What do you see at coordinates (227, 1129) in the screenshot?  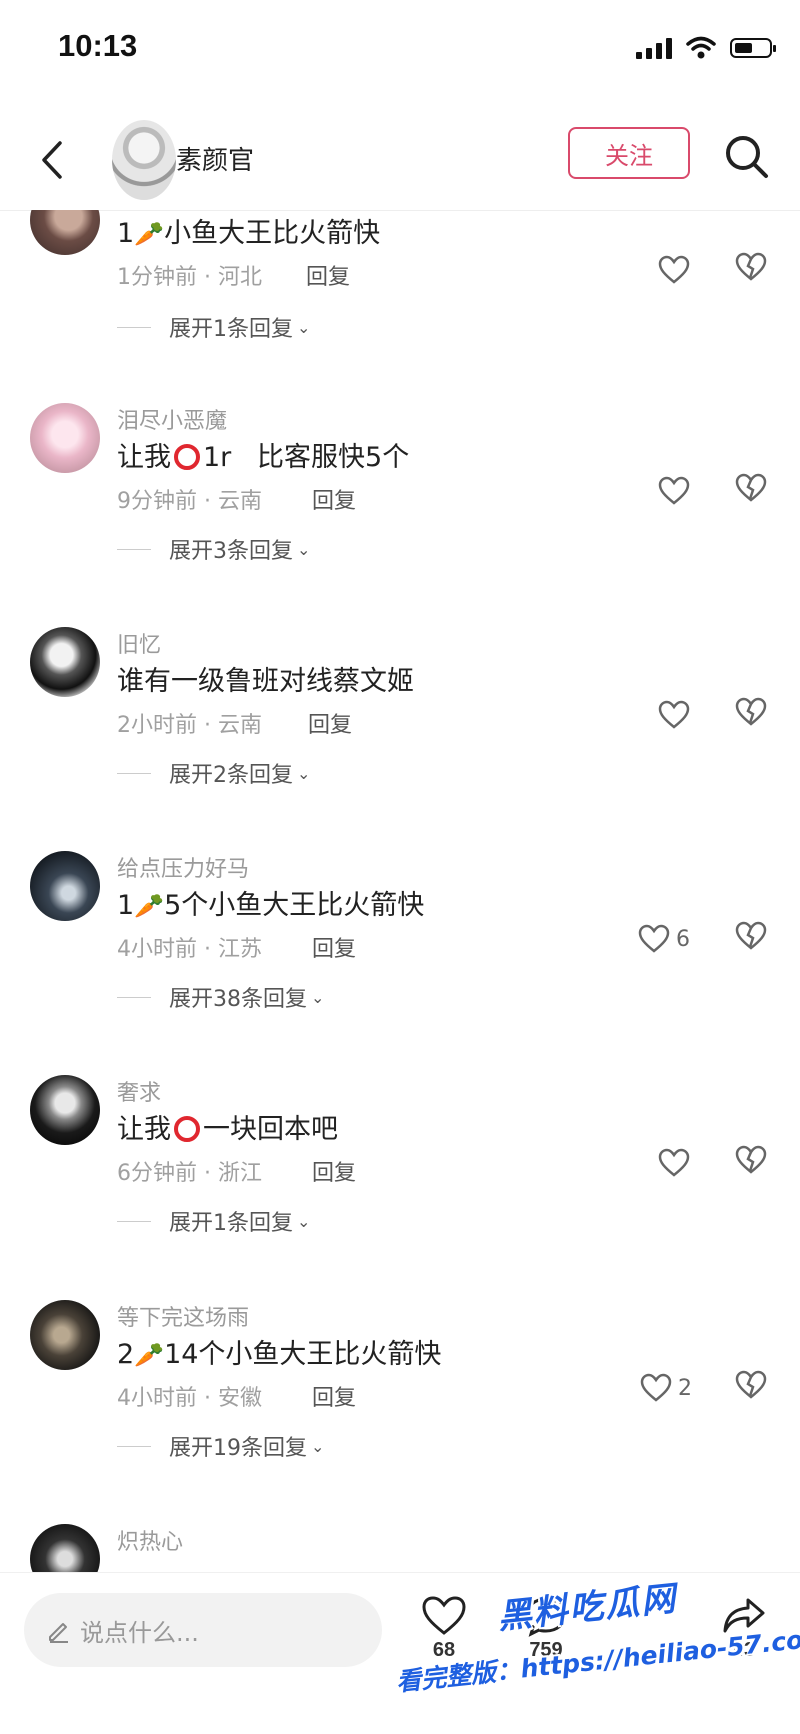 I see `comment-text: 让我 一块回本吧` at bounding box center [227, 1129].